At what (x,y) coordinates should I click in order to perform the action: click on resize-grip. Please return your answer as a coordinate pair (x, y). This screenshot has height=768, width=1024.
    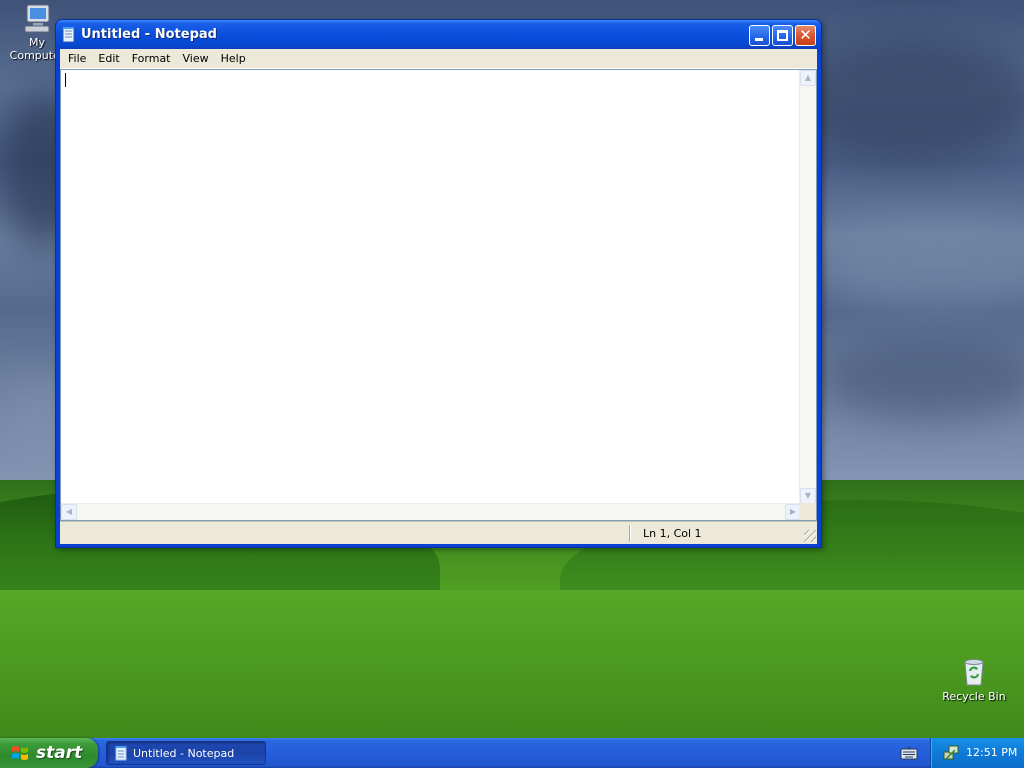
    Looking at the image, I should click on (810, 536).